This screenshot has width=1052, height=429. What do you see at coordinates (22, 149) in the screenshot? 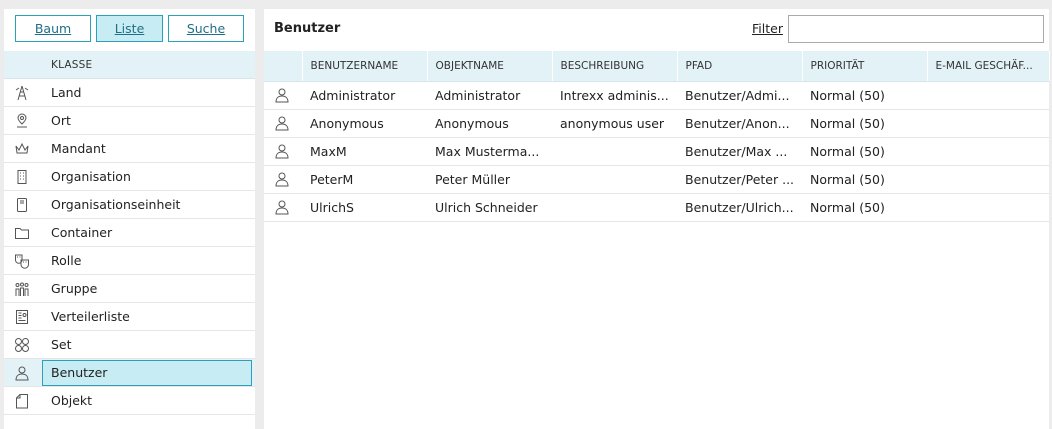
I see `crown-icon` at bounding box center [22, 149].